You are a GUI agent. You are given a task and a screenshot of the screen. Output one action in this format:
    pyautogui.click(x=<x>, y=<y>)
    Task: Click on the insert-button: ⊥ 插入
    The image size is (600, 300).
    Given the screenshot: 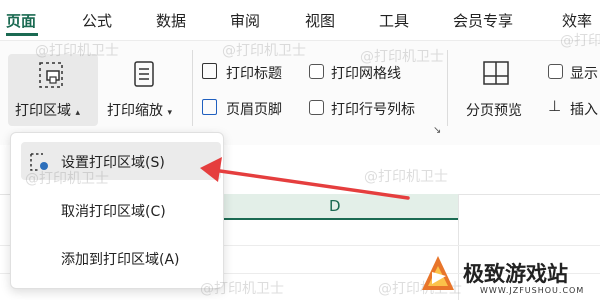 What is the action you would take?
    pyautogui.click(x=573, y=108)
    